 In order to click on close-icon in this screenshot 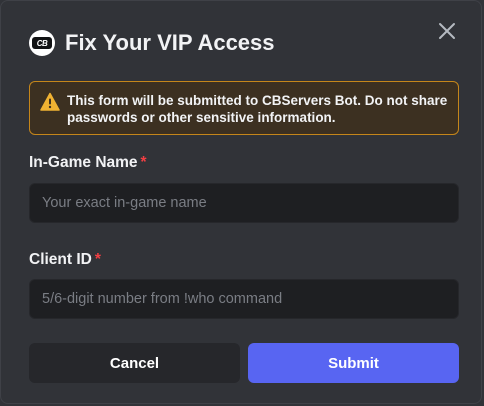, I will do `click(447, 31)`.